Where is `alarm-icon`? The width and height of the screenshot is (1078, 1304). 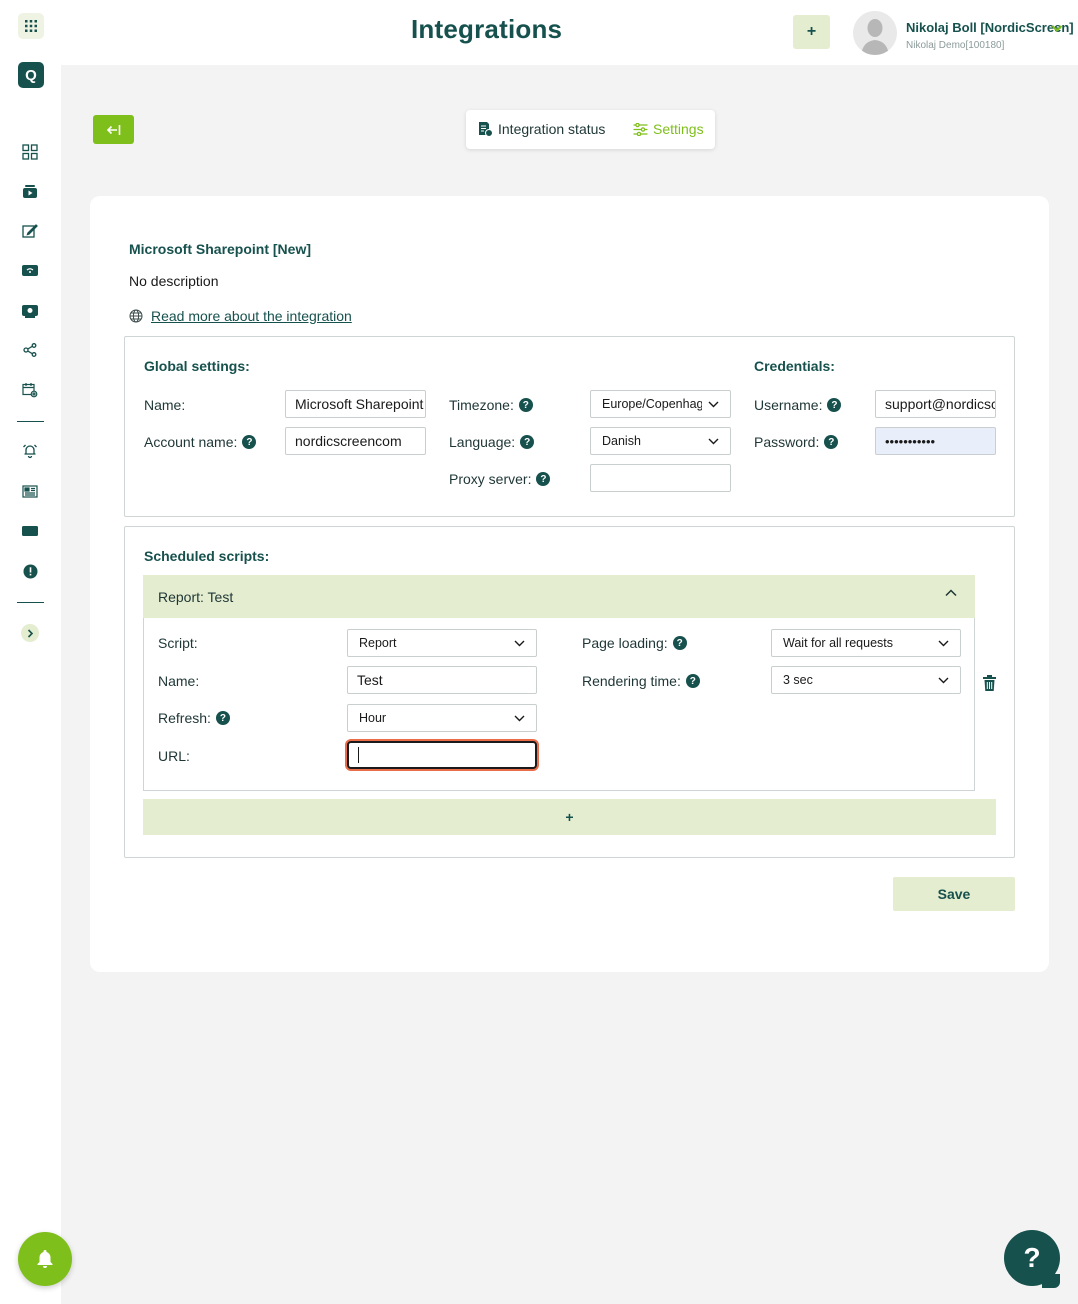
alarm-icon is located at coordinates (30, 451).